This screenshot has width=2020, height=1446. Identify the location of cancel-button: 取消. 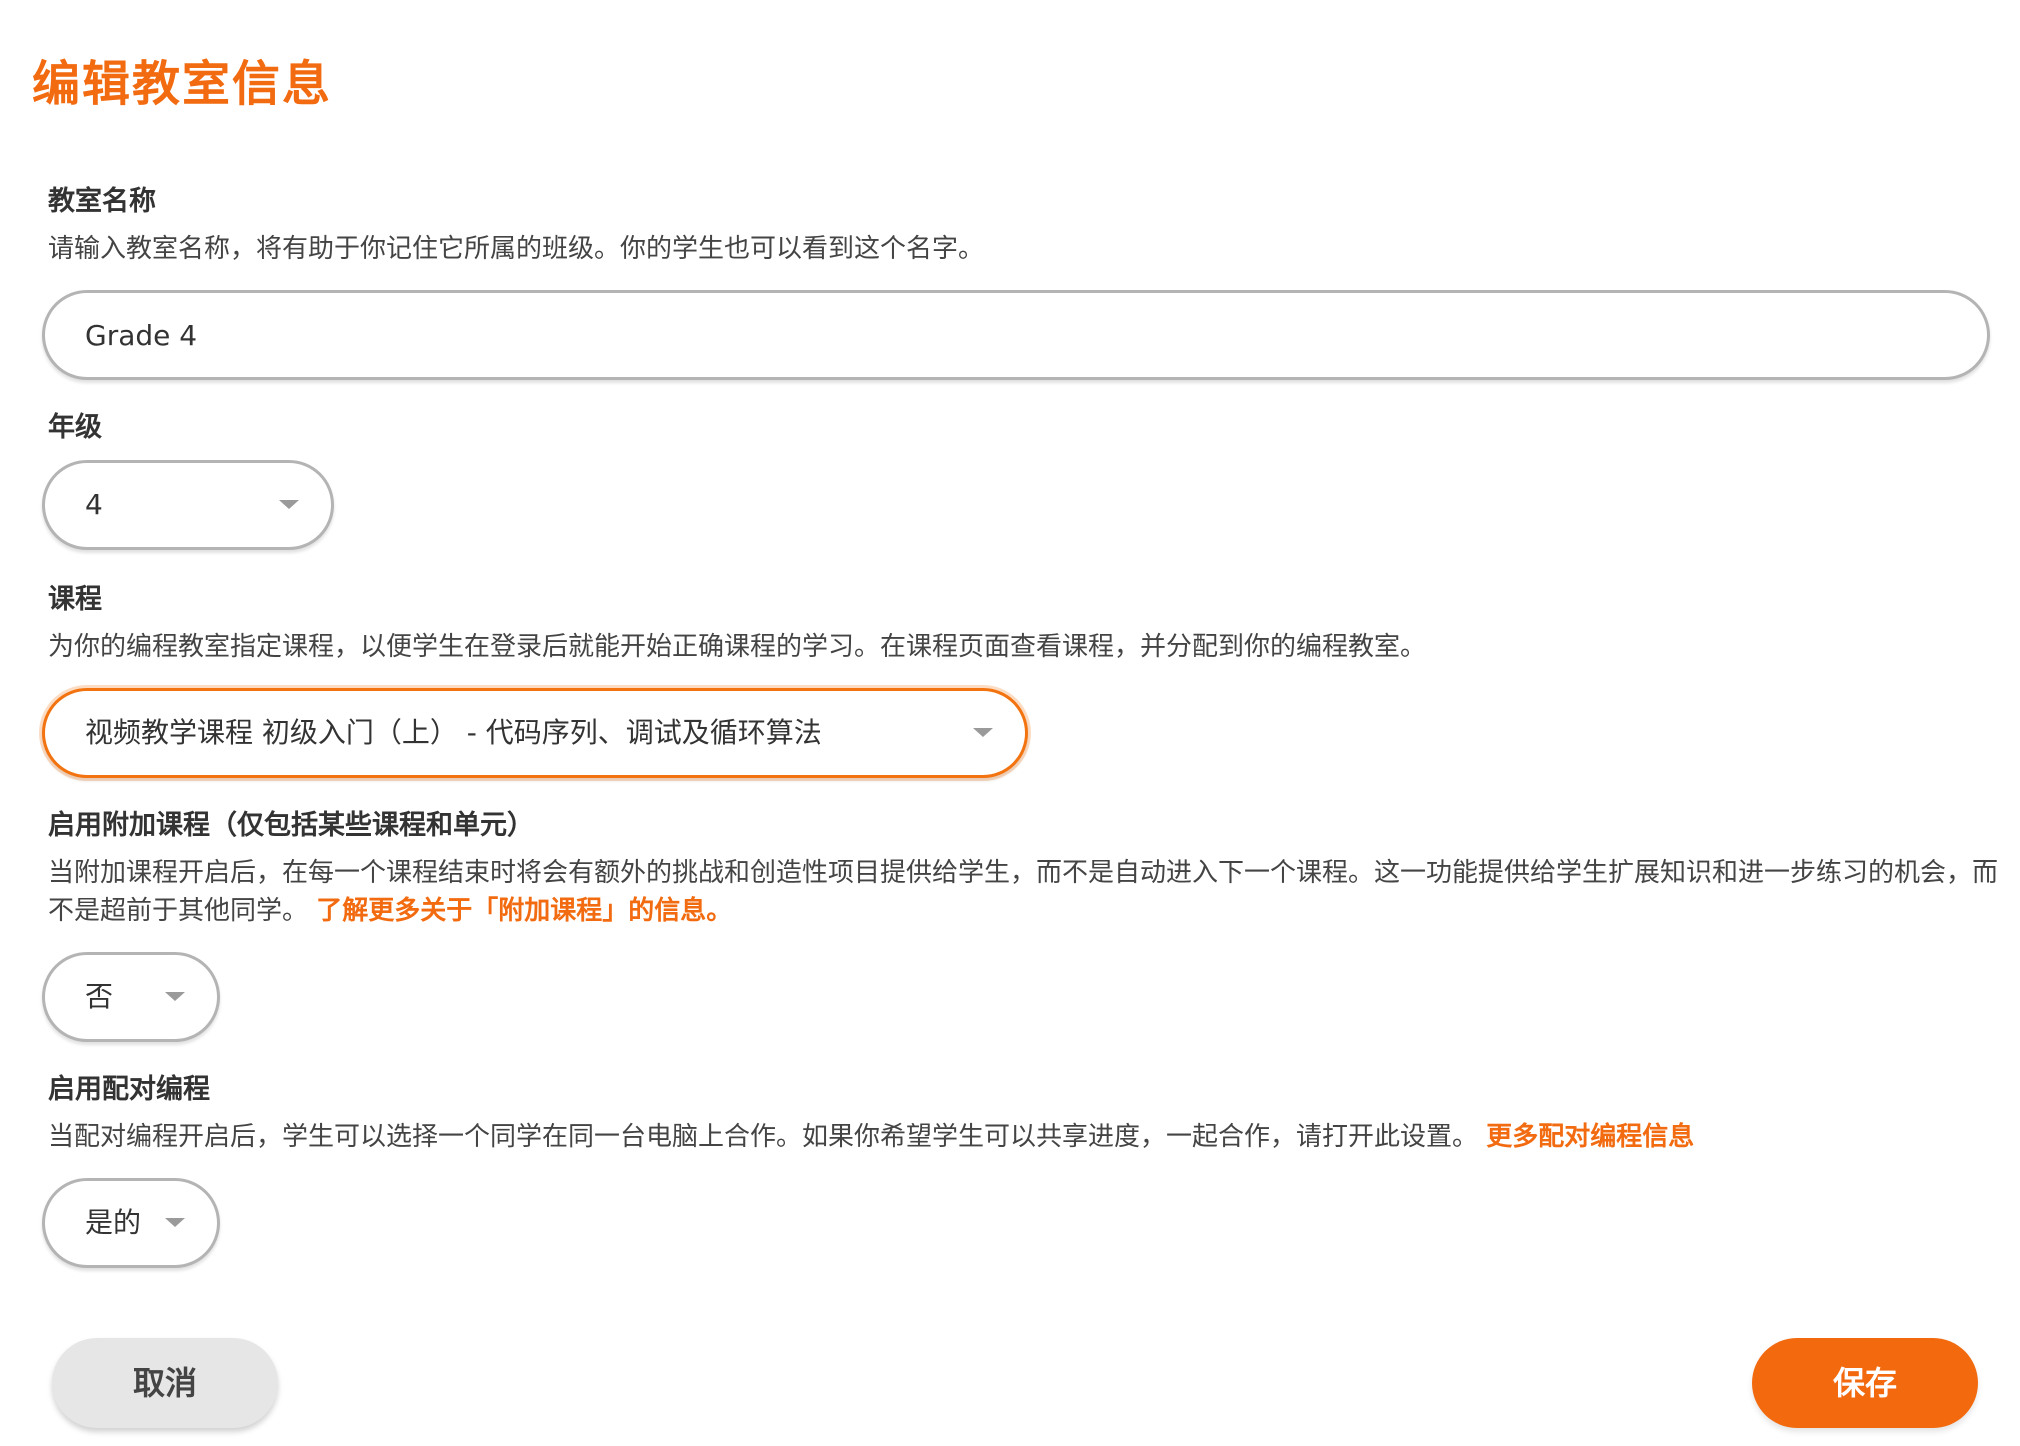
(165, 1383).